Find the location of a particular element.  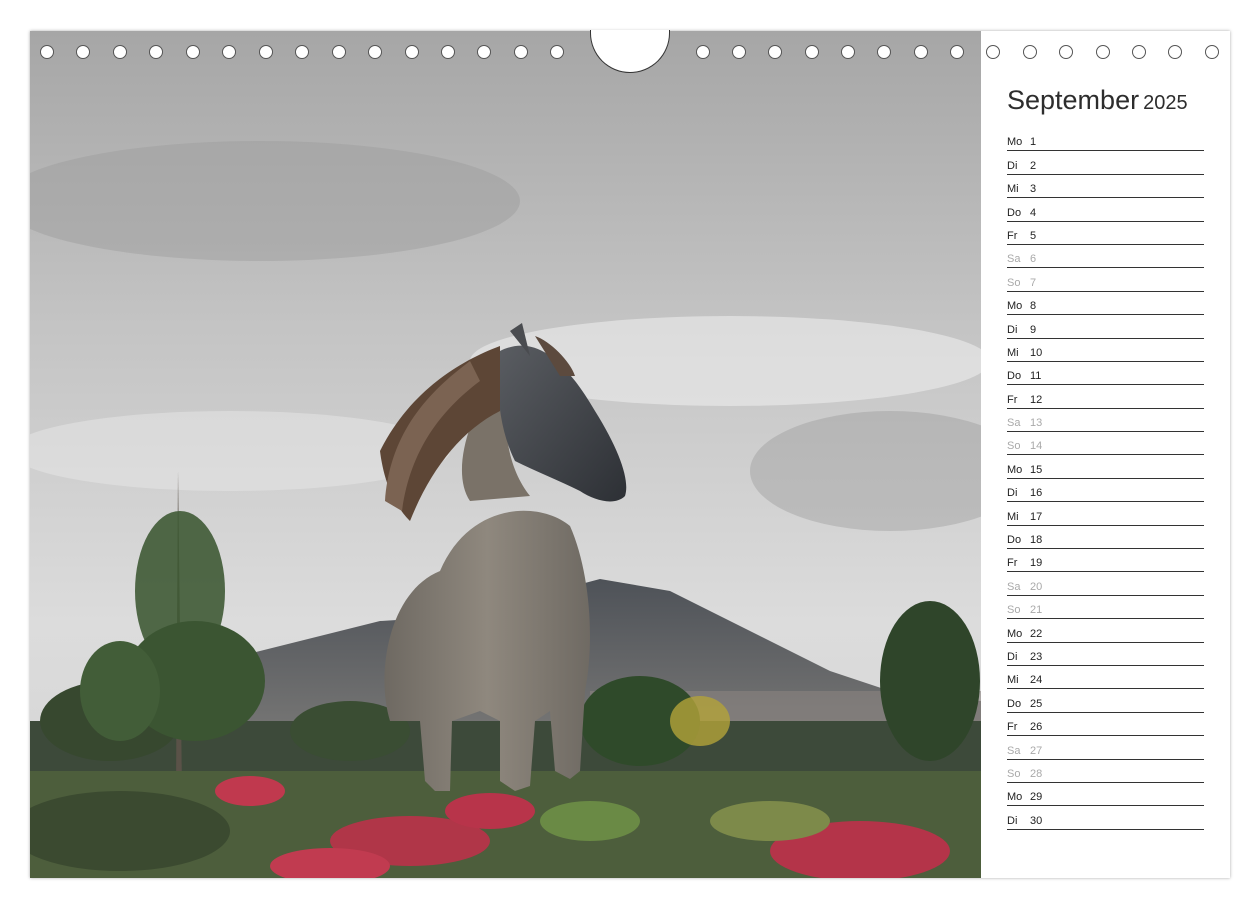

date-number: 17 is located at coordinates (1036, 516).